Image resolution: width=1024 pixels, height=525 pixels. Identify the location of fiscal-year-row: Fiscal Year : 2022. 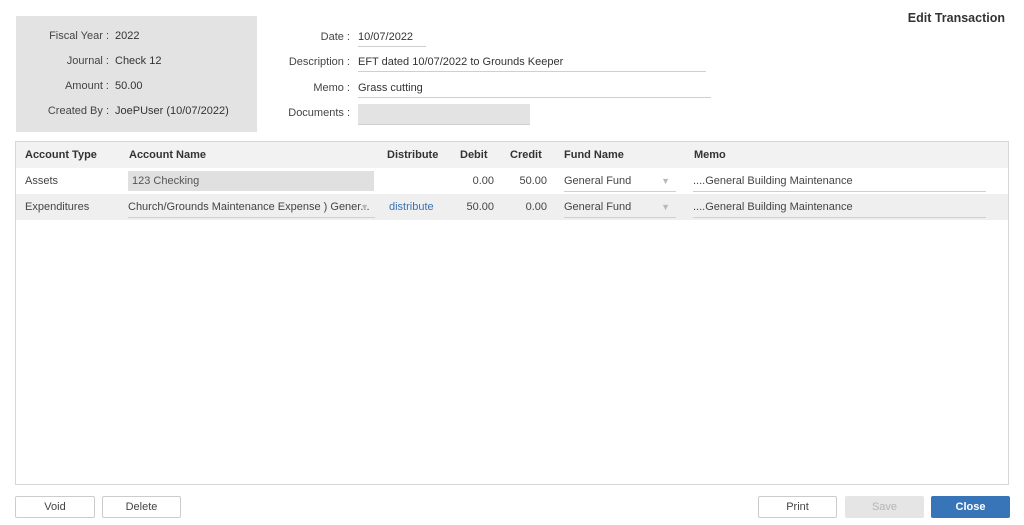
(136, 38).